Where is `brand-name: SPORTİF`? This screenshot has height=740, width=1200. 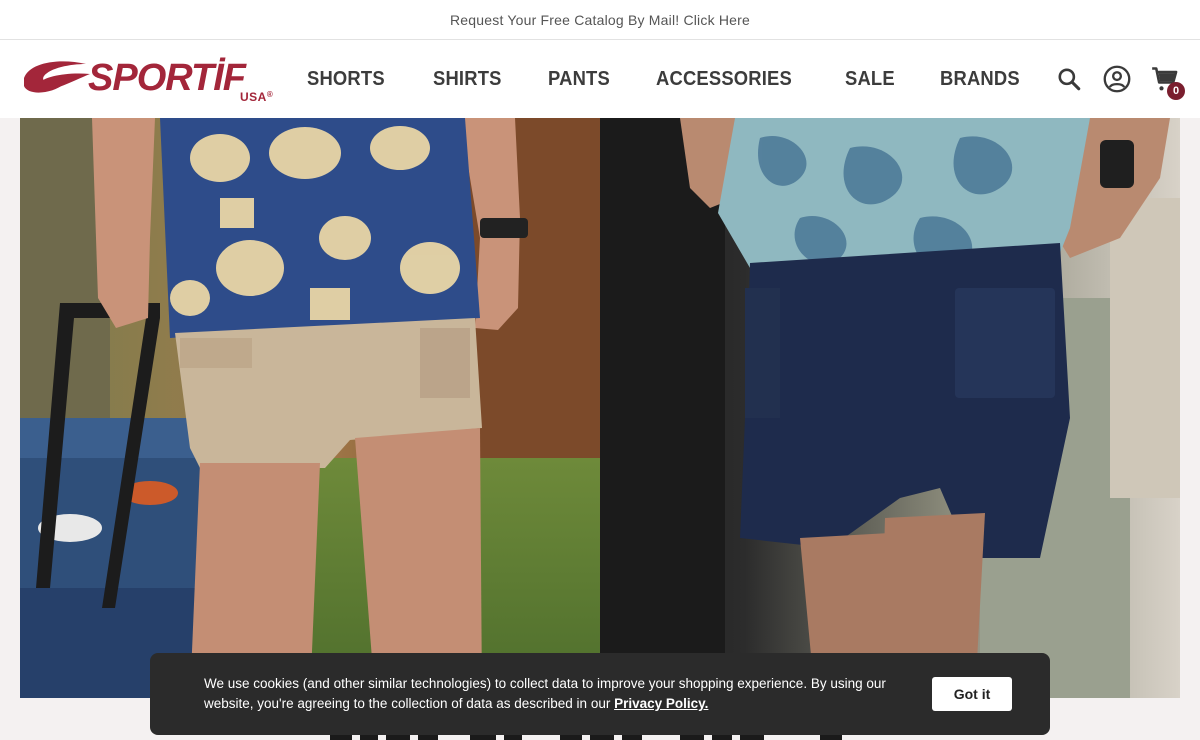 brand-name: SPORTİF is located at coordinates (167, 78).